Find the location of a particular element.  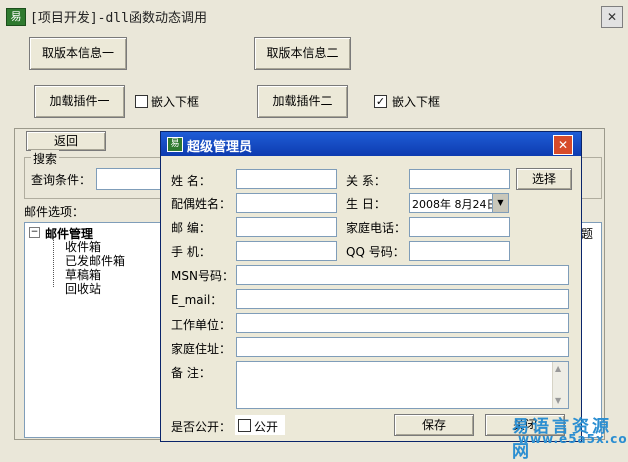

public-checkbox is located at coordinates (244, 425).